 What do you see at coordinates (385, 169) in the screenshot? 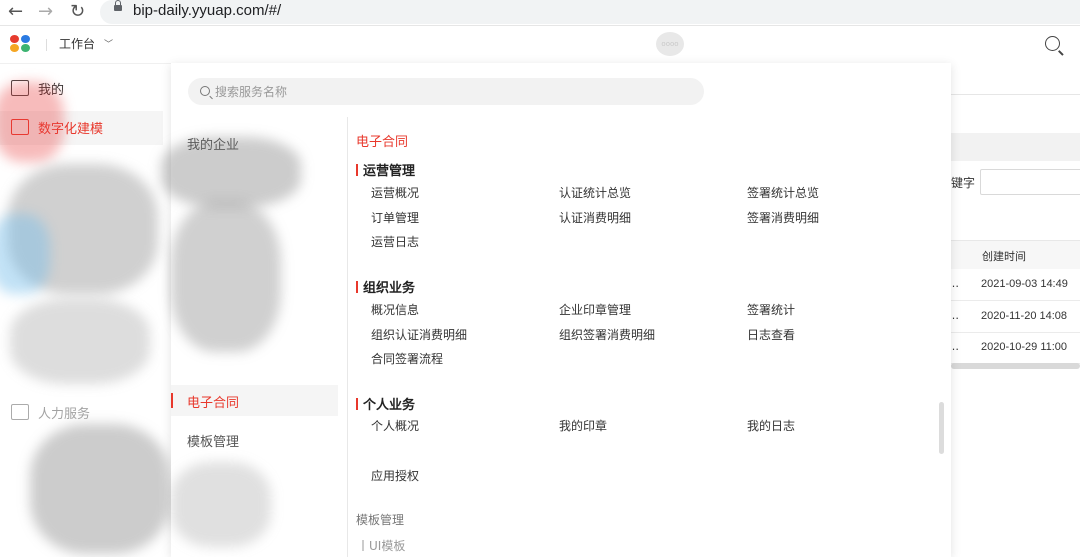
I see `group-title-operations: 运营管理` at bounding box center [385, 169].